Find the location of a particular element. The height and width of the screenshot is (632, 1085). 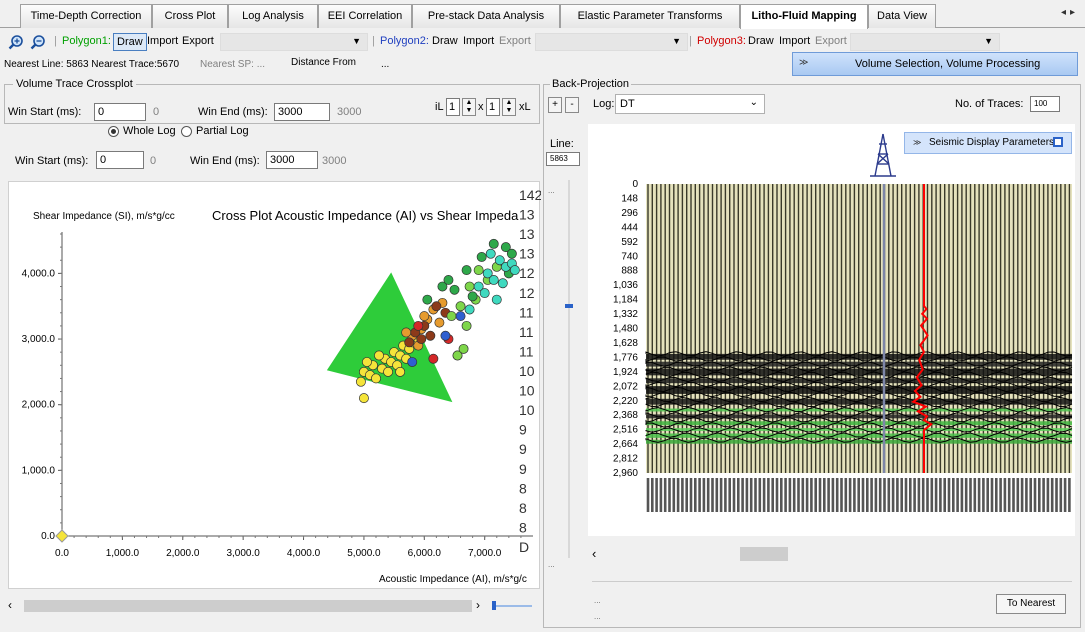

zoom-minus-button: - is located at coordinates (572, 105).